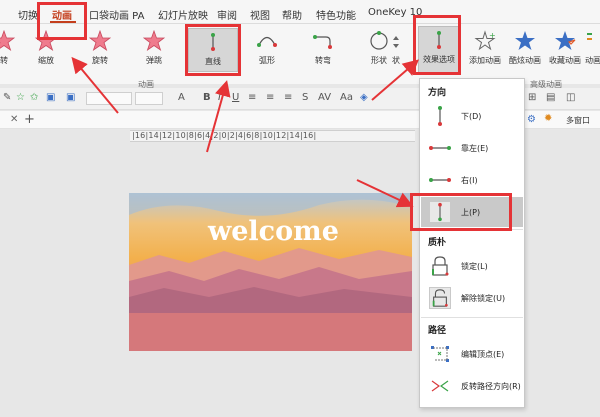 Image resolution: width=600 pixels, height=417 pixels. Describe the element at coordinates (324, 97) in the screenshot. I see `char-spacing-icon: AV` at that location.